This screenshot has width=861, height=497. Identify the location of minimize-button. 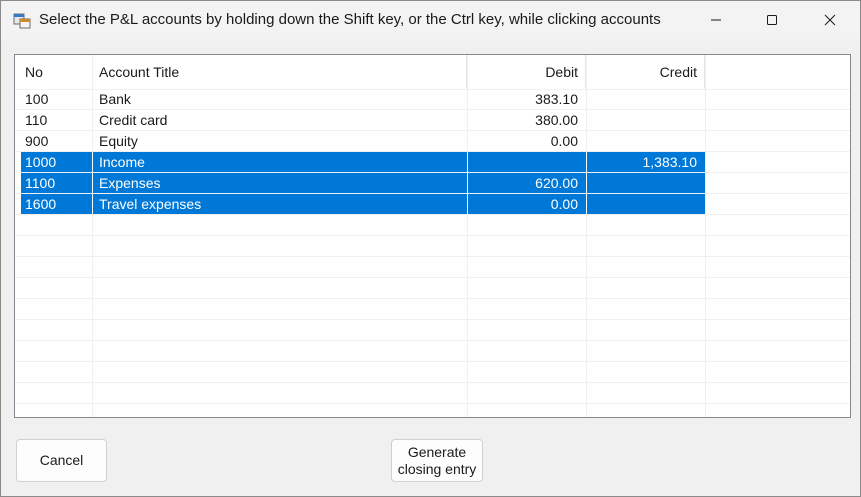
(716, 20).